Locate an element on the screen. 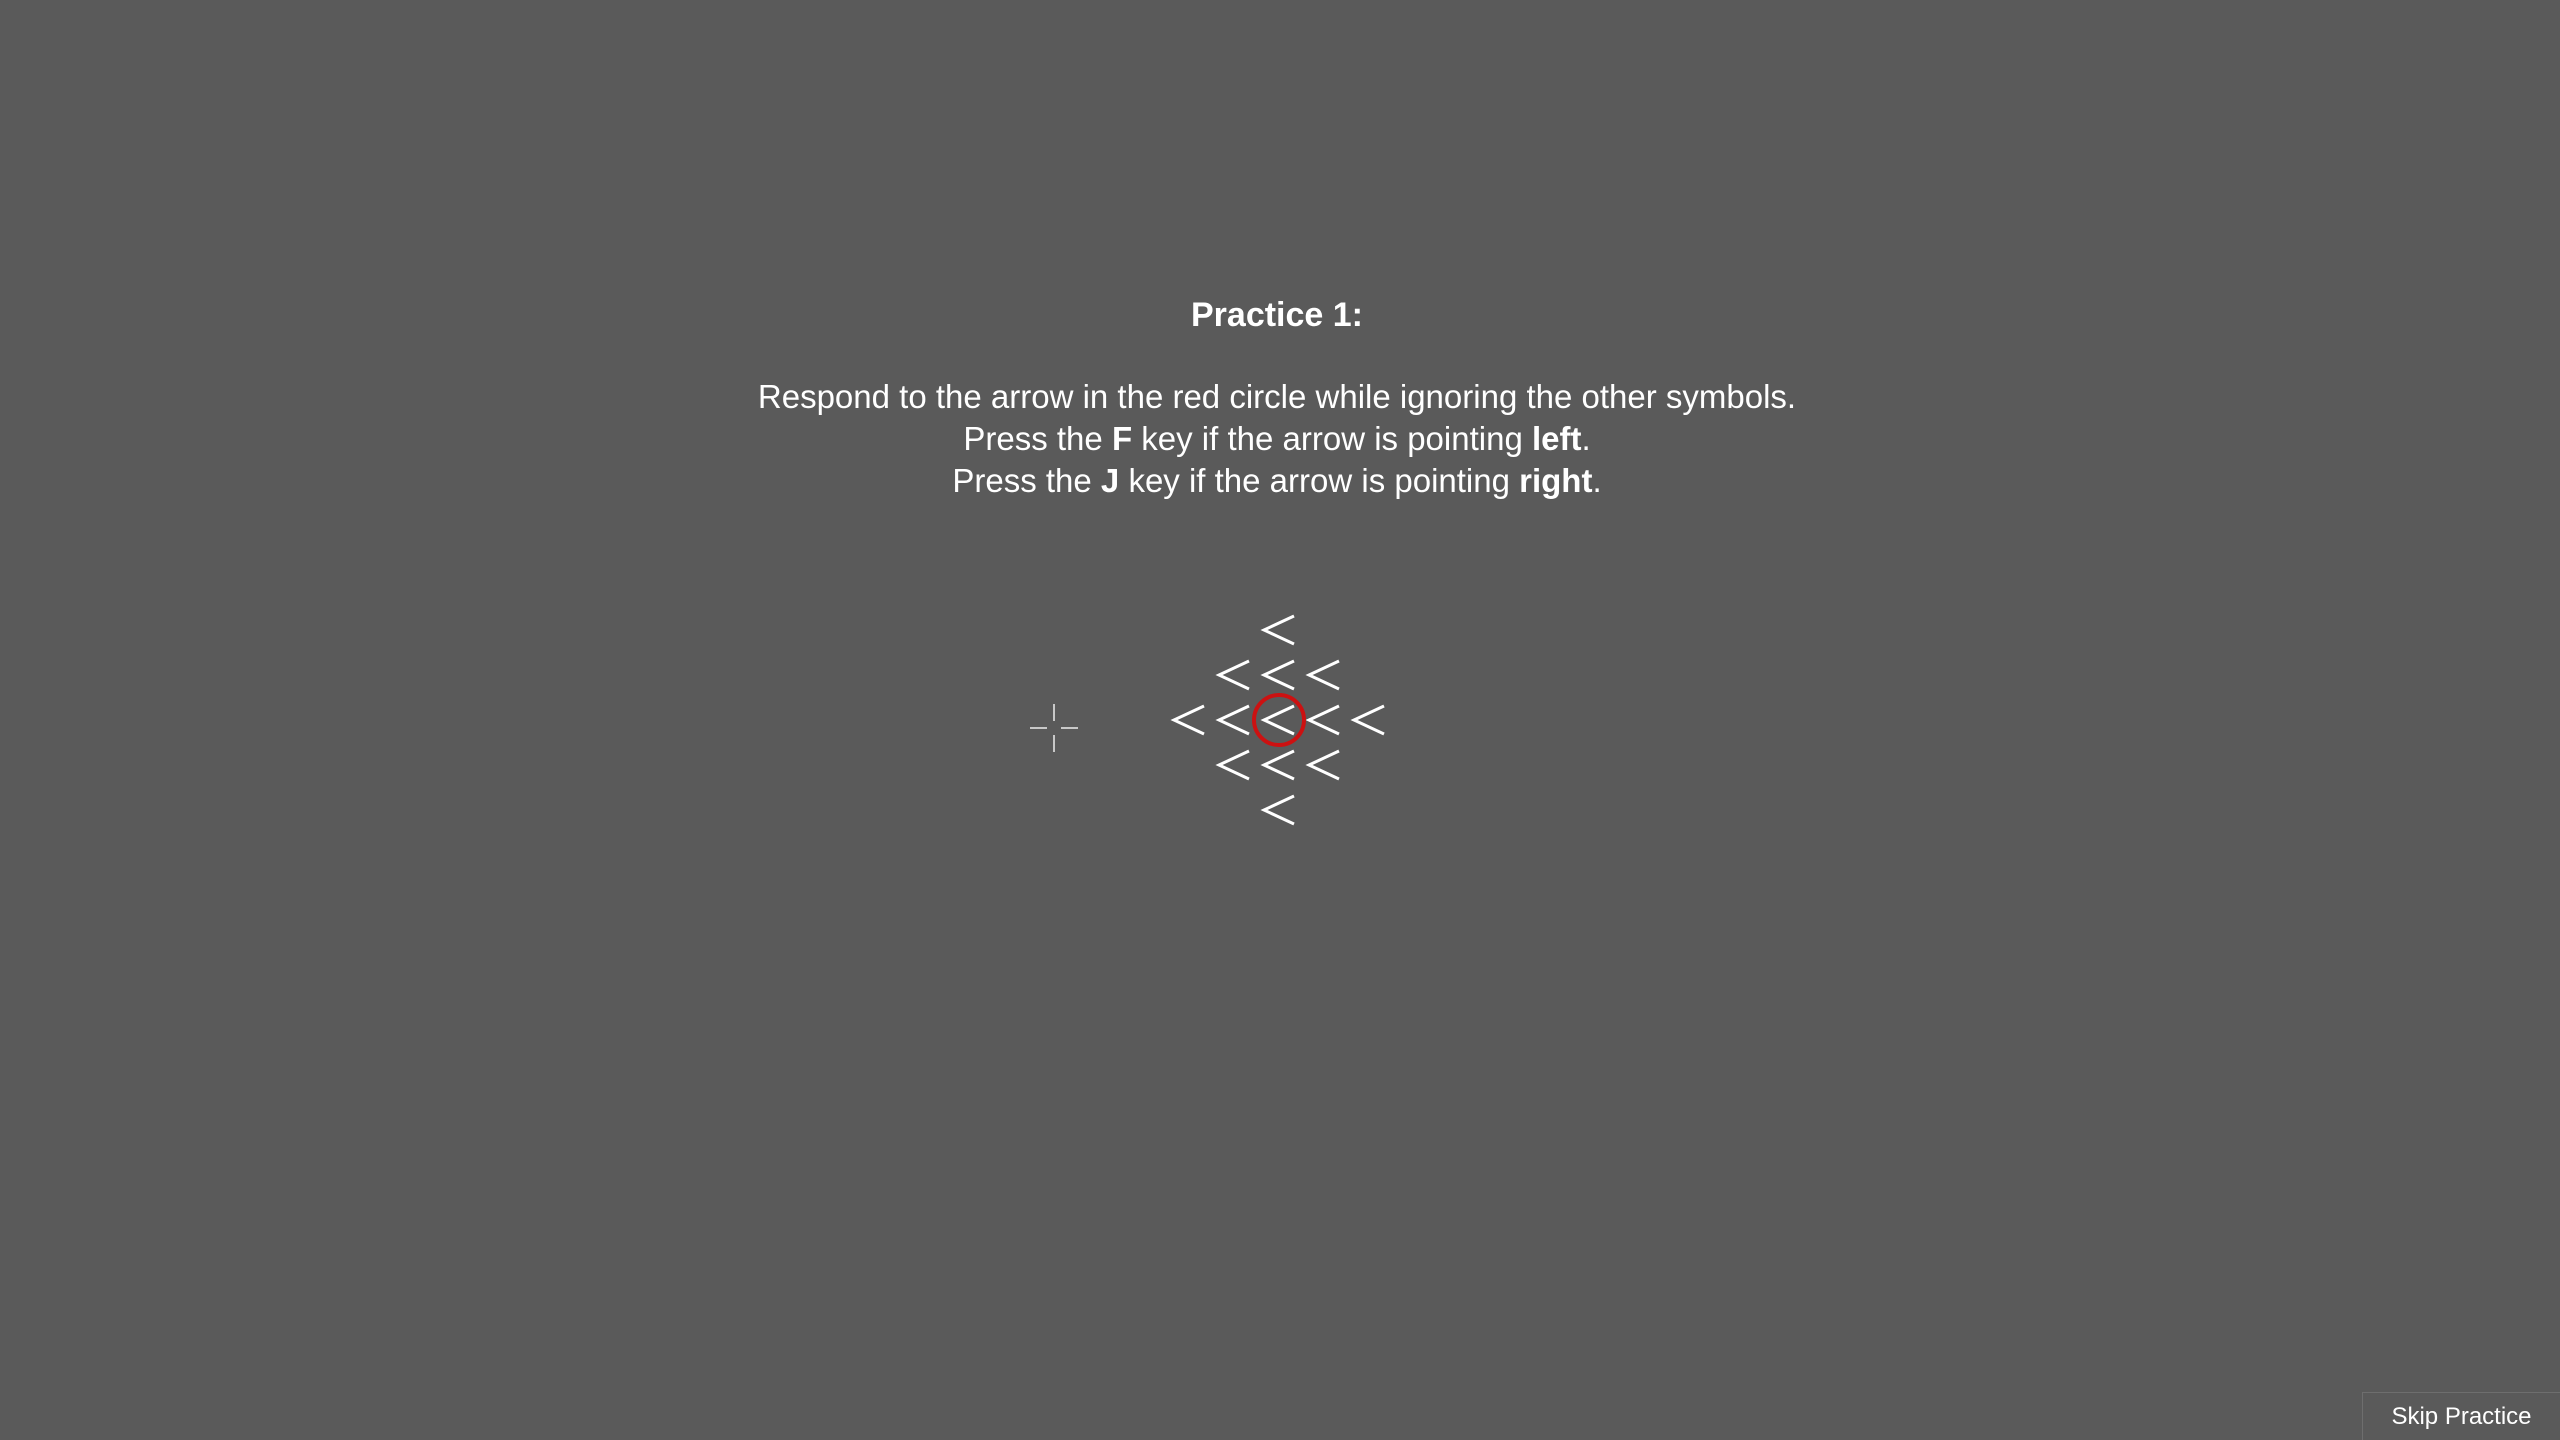 The height and width of the screenshot is (1440, 2560). instruction-line-3-end: . is located at coordinates (1597, 480).